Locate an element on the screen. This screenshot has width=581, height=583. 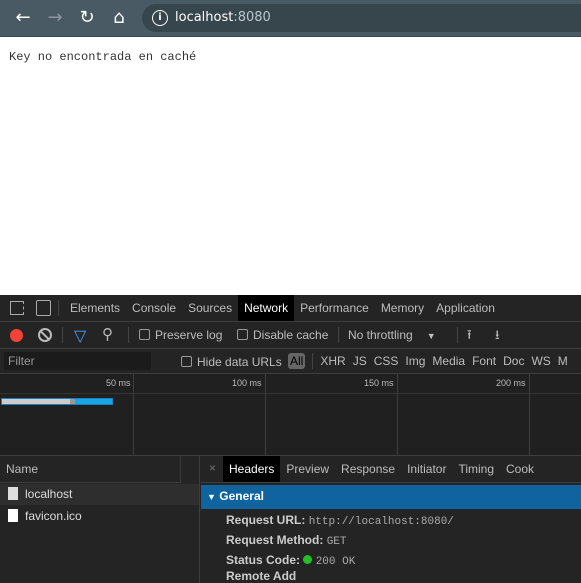
throttling-select: No throttling ▼ is located at coordinates (392, 335).